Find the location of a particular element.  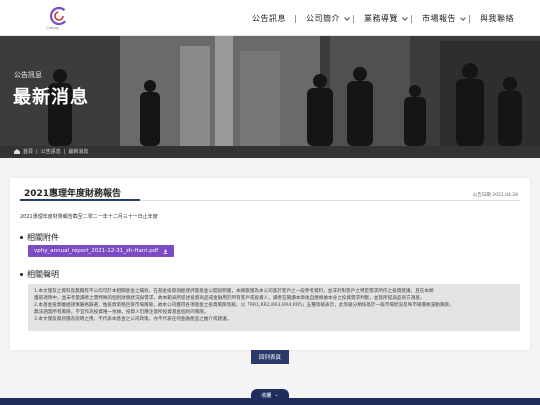

site-header: Cathay 公告訊息 公司簡介 業務導覽 市場報告 與我聯絡 is located at coordinates (270, 18).